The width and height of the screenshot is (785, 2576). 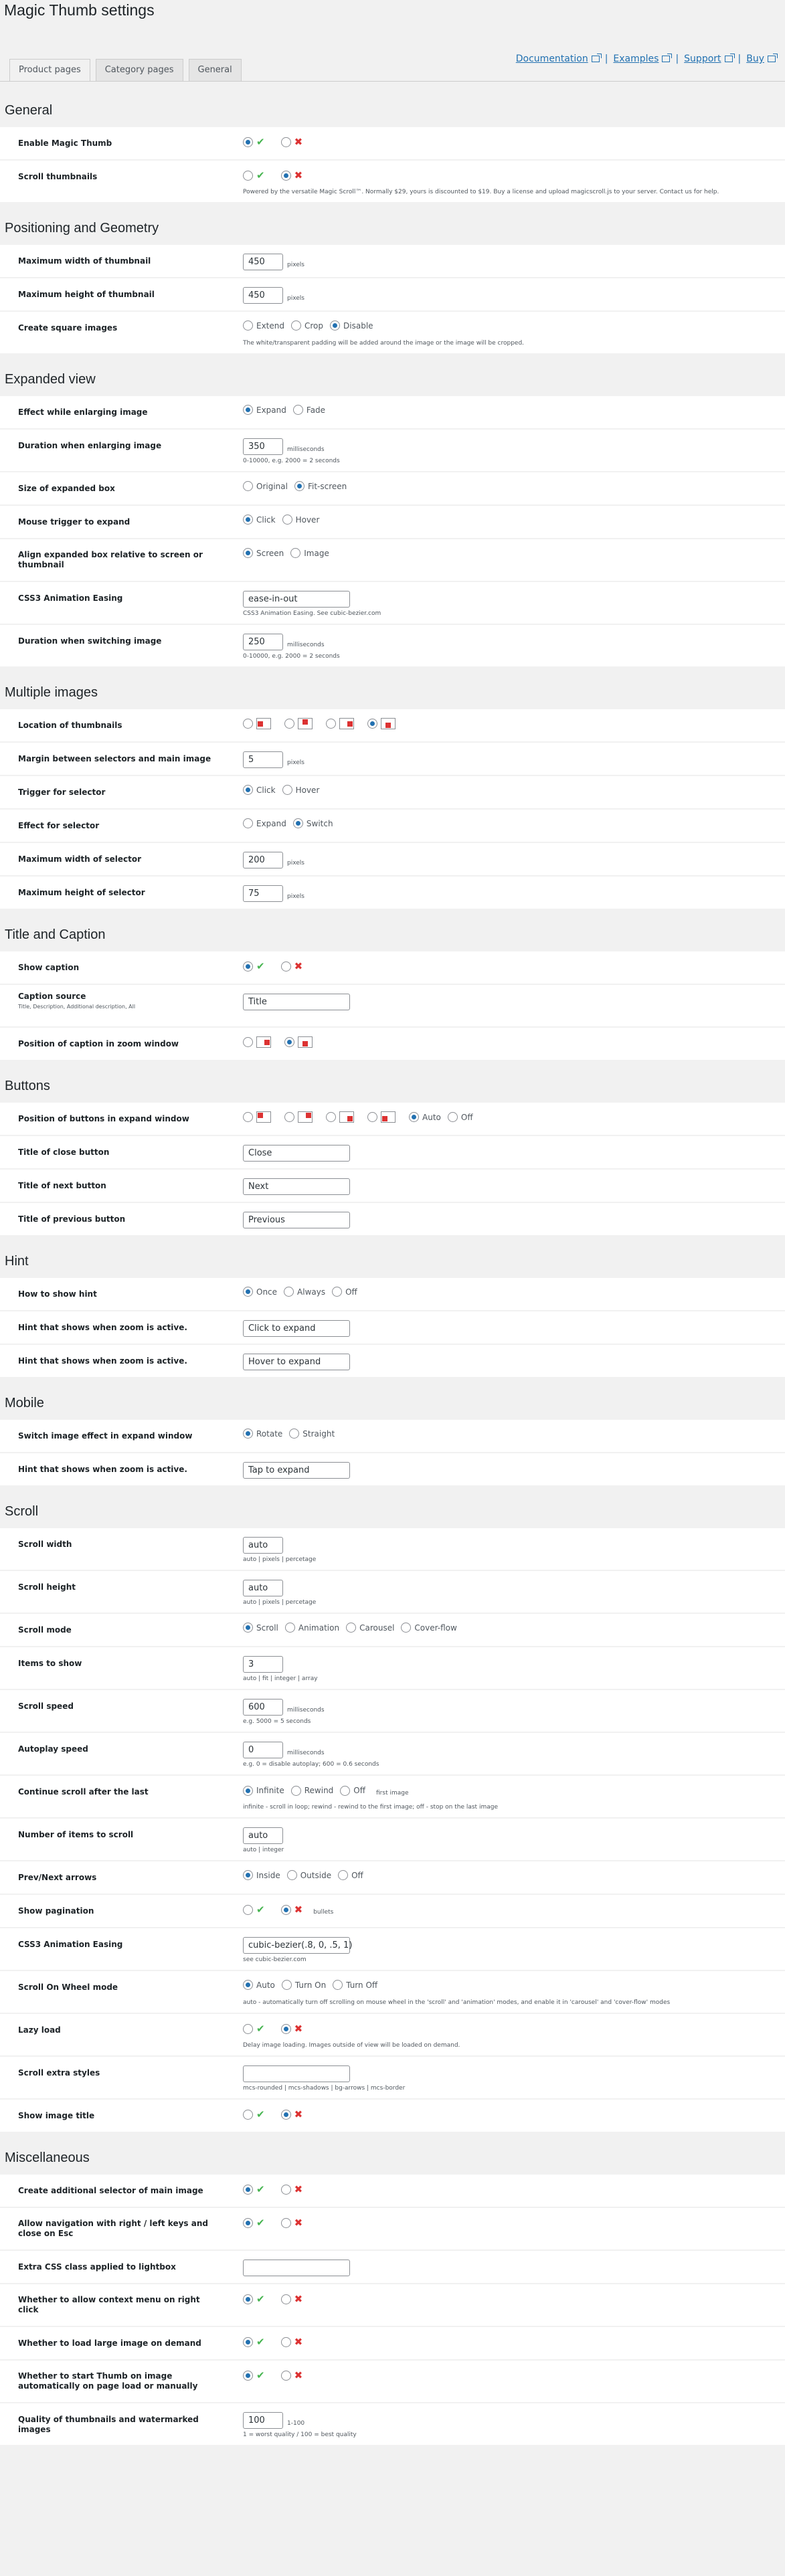 I want to click on option-outside: Outside, so click(x=308, y=1875).